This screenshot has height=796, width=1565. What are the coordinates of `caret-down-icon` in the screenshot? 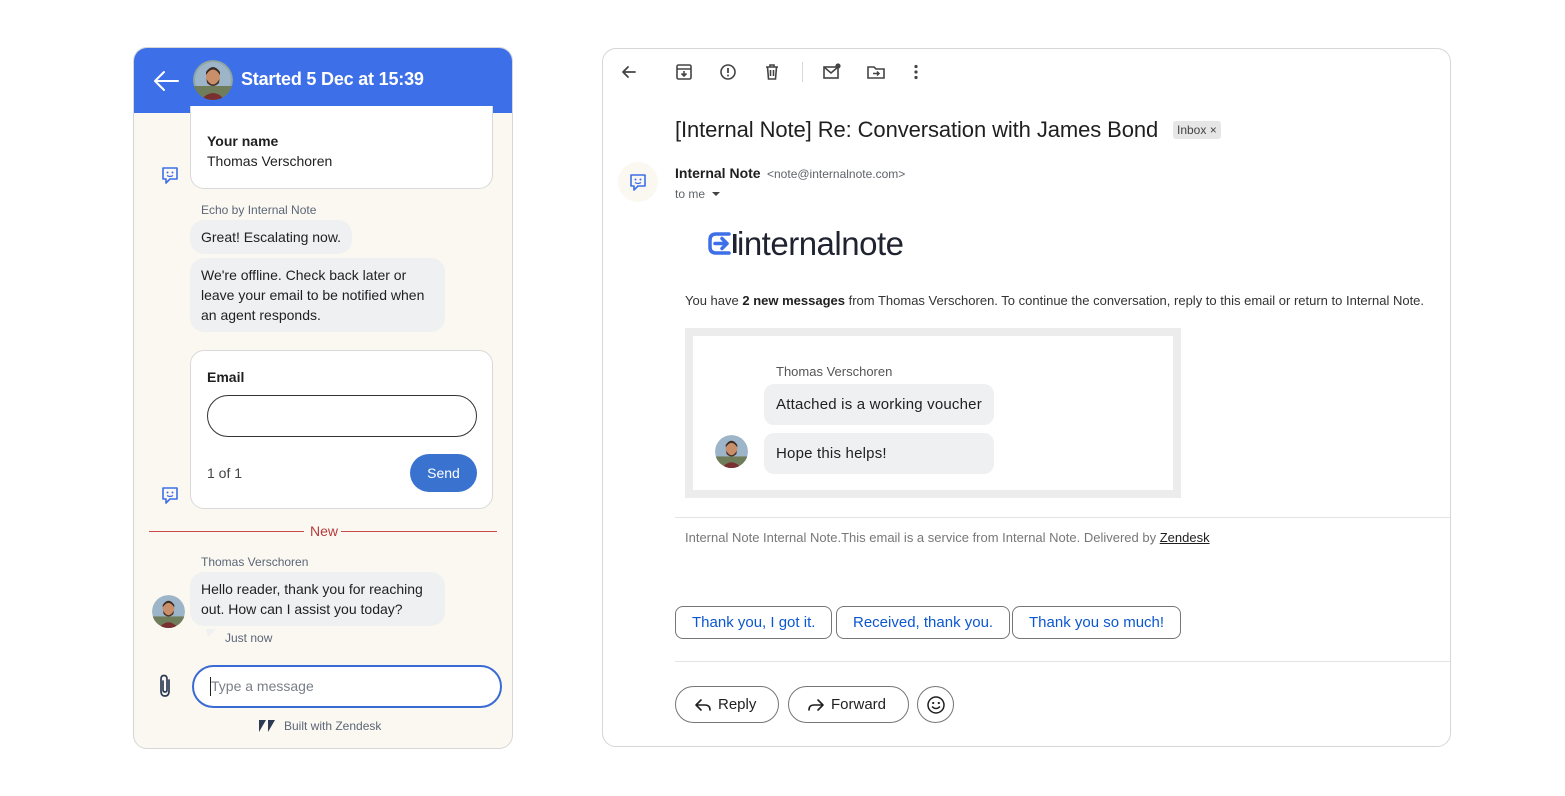 It's located at (716, 194).